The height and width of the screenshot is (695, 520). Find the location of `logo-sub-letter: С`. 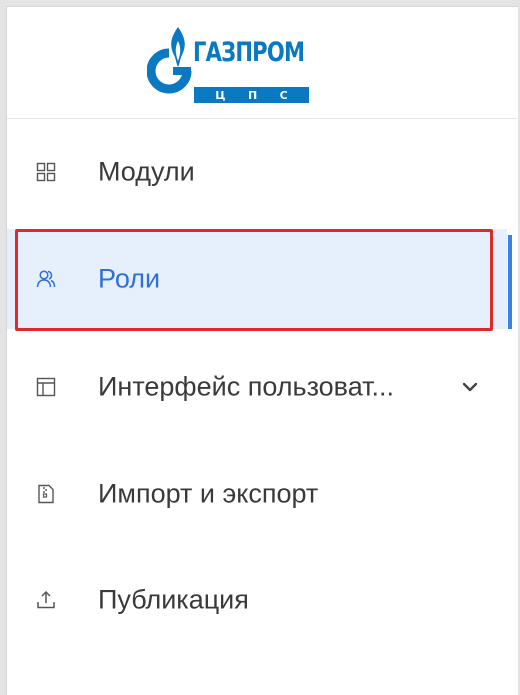

logo-sub-letter: С is located at coordinates (283, 95).